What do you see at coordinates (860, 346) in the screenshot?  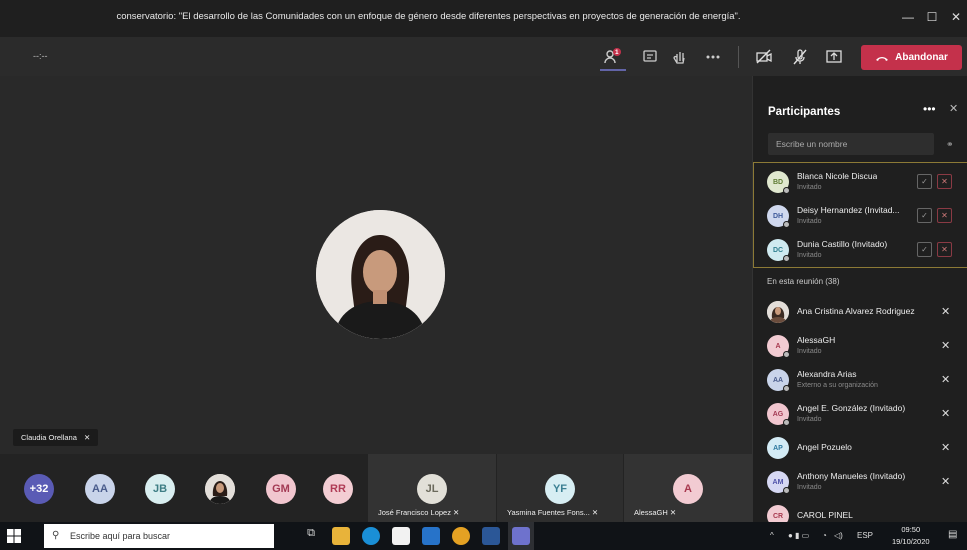 I see `participant-row: A AlessaGH Invitado ✕` at bounding box center [860, 346].